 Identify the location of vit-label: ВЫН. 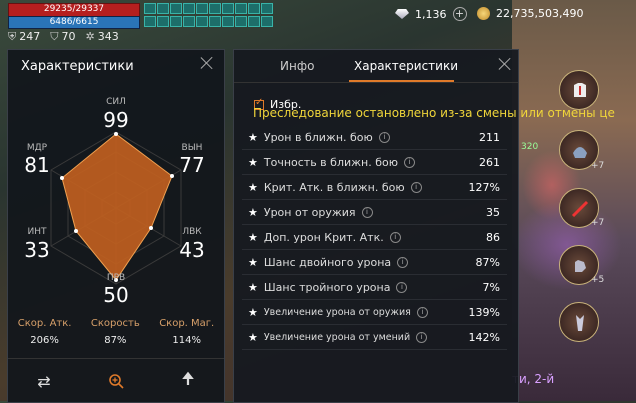
(192, 148).